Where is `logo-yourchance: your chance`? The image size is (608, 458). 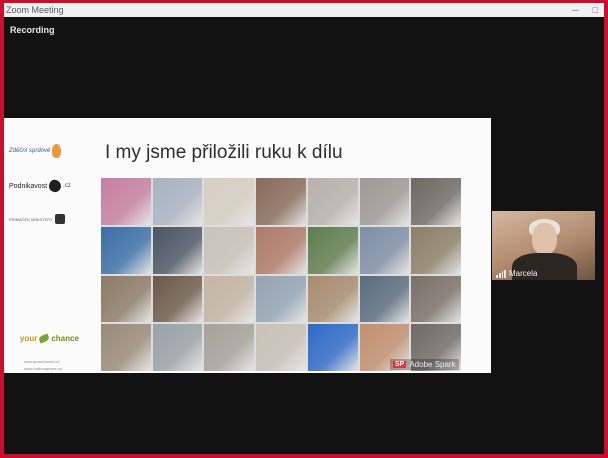 logo-yourchance: your chance is located at coordinates (49, 338).